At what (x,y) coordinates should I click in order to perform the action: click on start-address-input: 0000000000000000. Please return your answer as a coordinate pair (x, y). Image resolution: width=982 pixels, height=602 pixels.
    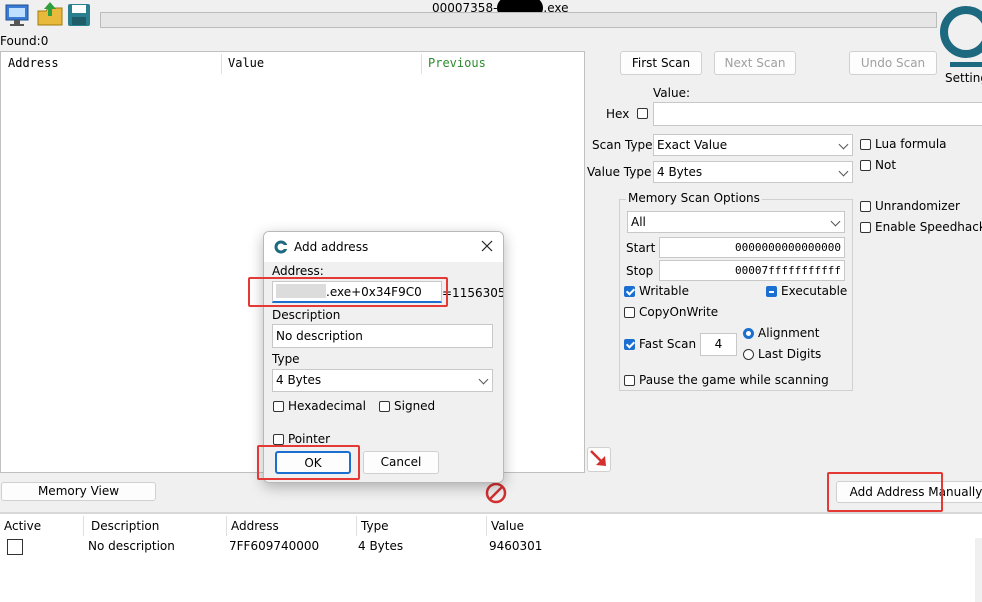
    Looking at the image, I should click on (752, 247).